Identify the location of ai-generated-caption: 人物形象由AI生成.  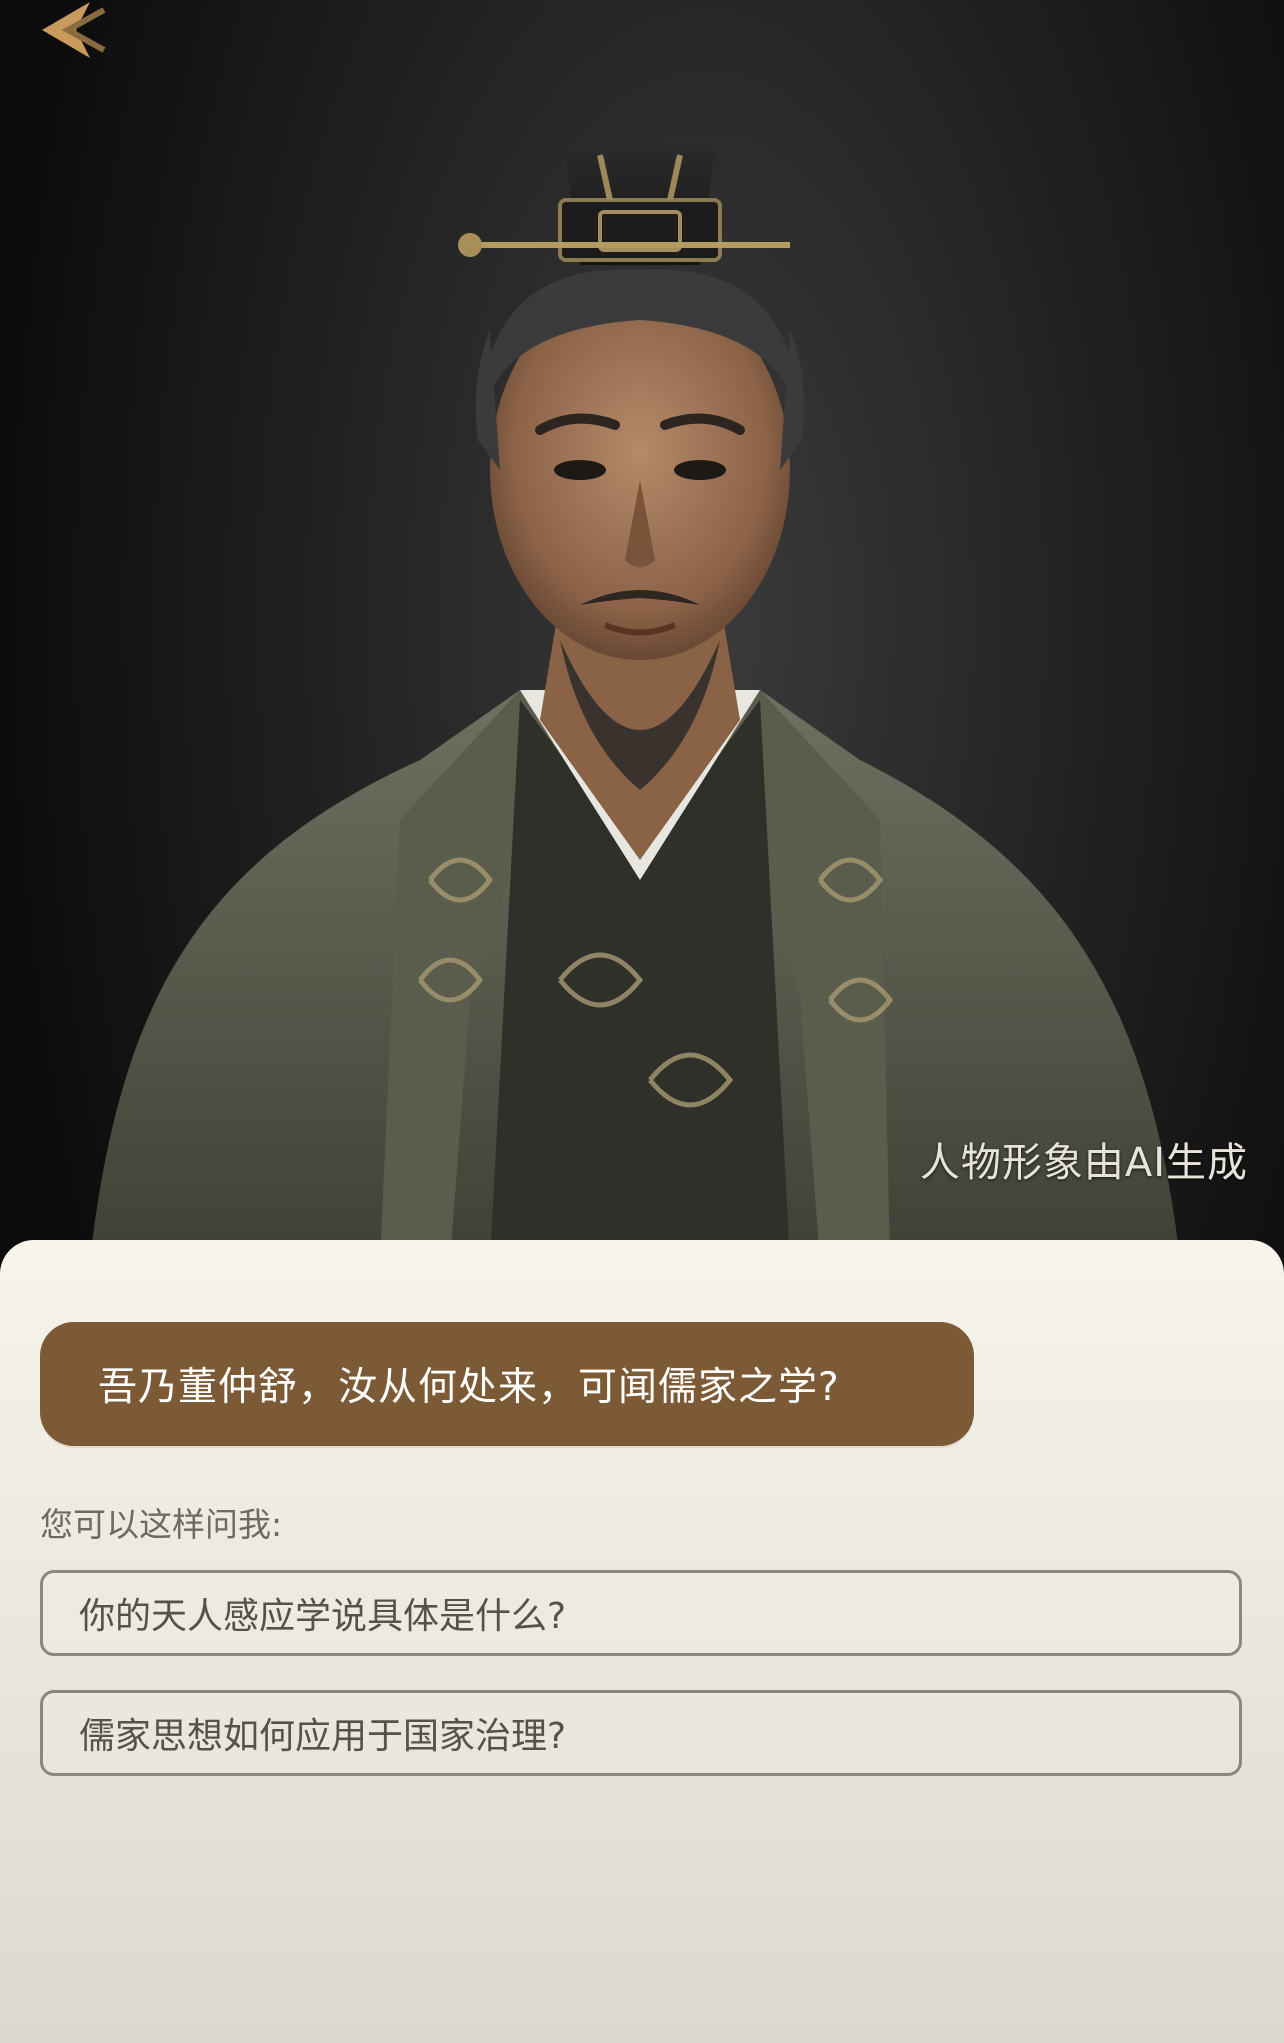
(1083, 1163).